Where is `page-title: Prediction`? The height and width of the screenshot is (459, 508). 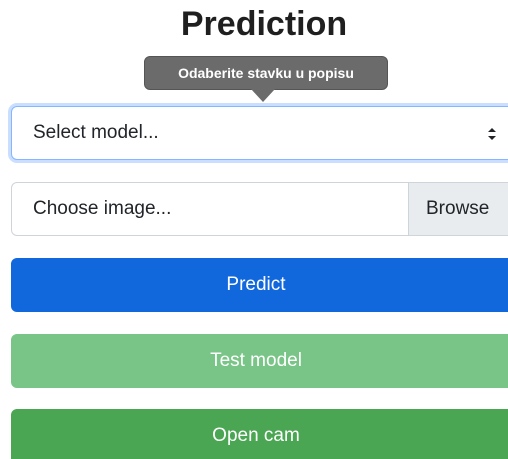
page-title: Prediction is located at coordinates (264, 24).